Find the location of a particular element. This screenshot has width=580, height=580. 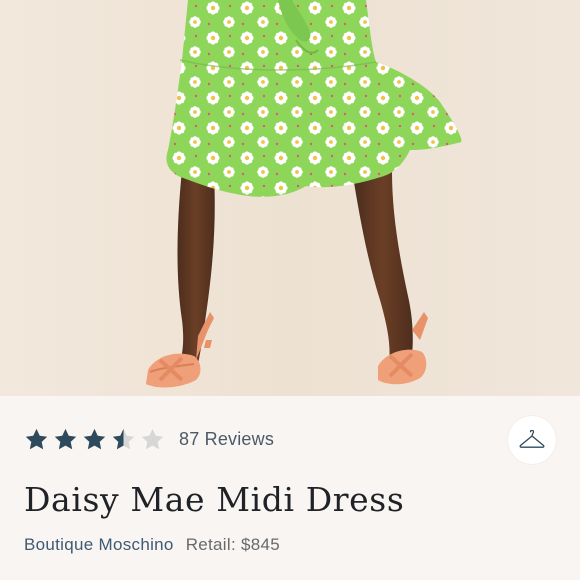

add-to-closet-button is located at coordinates (532, 440).